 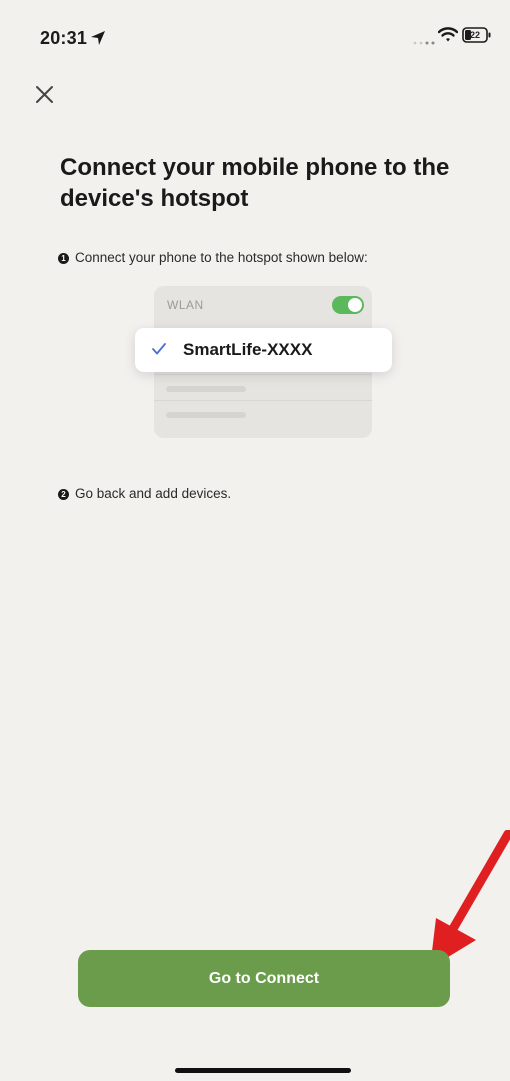 What do you see at coordinates (424, 43) in the screenshot?
I see `signal-icon` at bounding box center [424, 43].